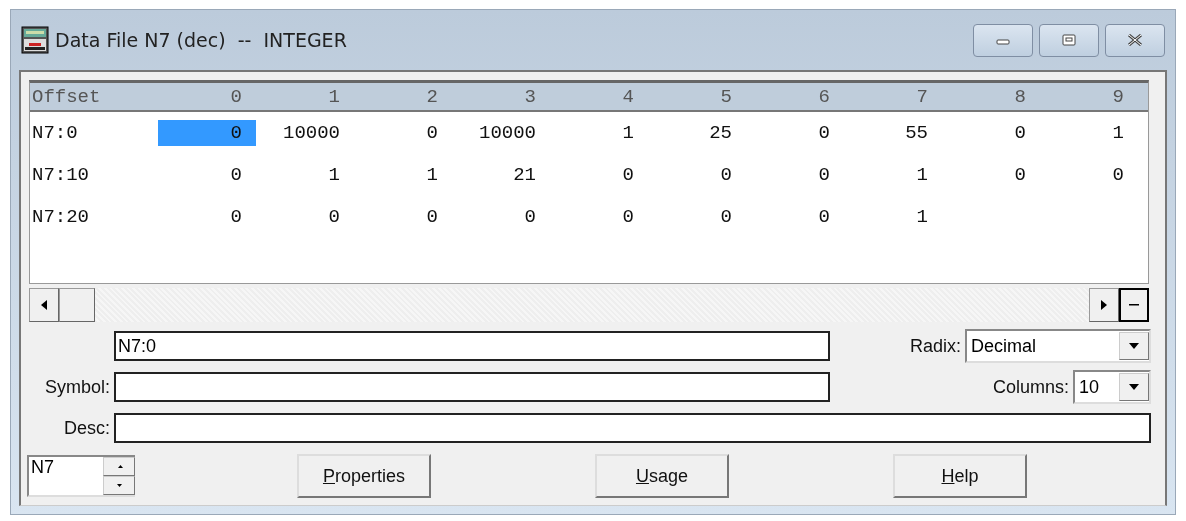 The height and width of the screenshot is (521, 1186). I want to click on minus-icon, so click(1134, 305).